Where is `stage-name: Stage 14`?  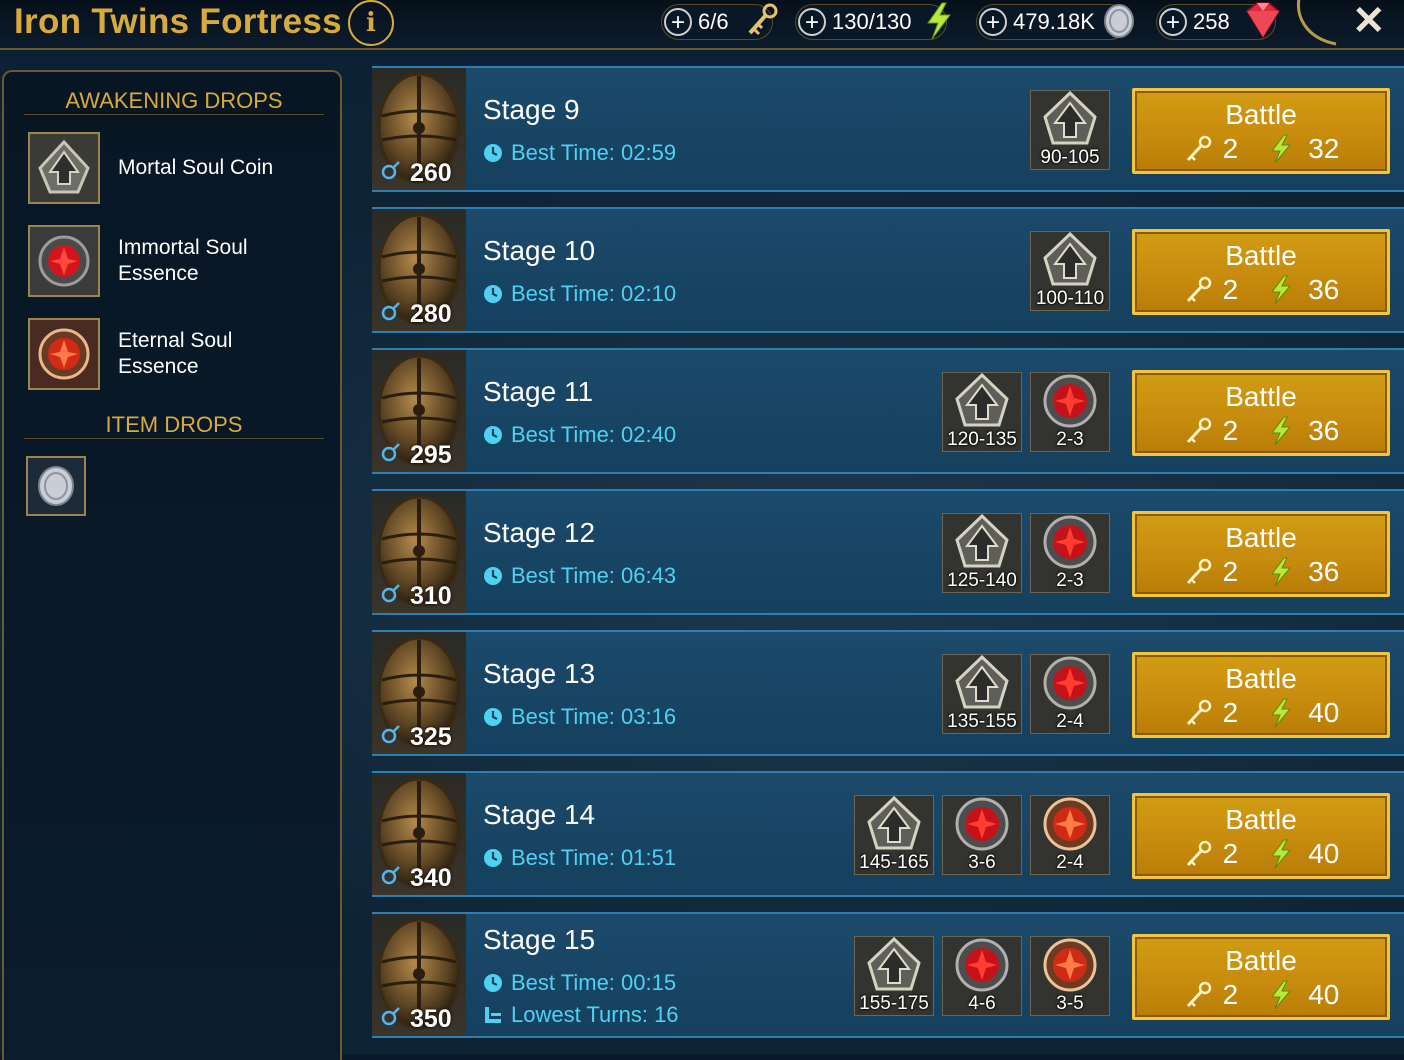 stage-name: Stage 14 is located at coordinates (539, 814).